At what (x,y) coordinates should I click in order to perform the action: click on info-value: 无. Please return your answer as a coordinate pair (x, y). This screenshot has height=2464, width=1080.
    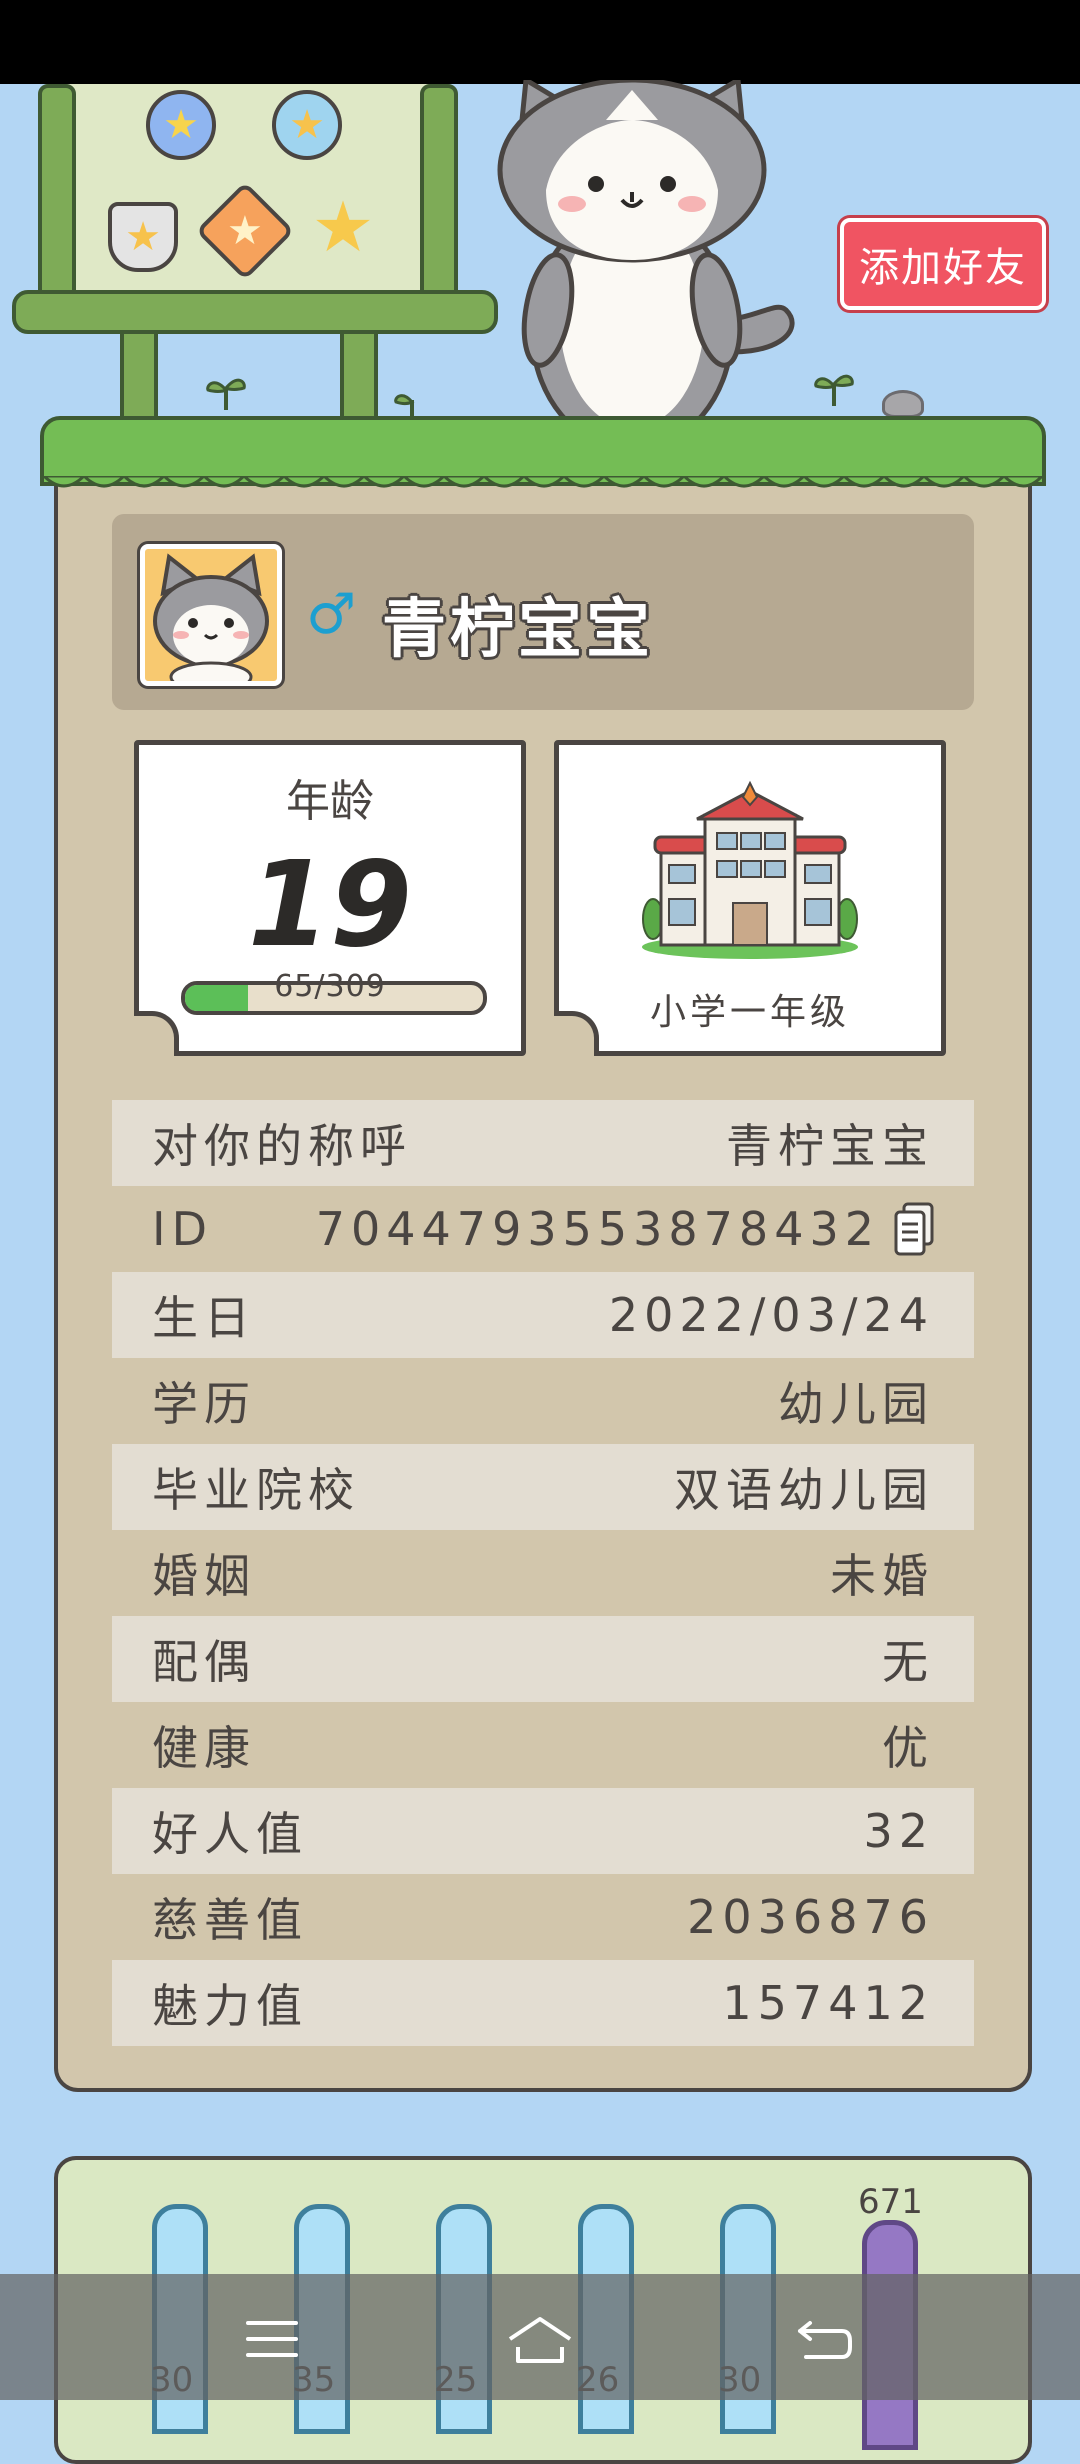
    Looking at the image, I should click on (908, 1662).